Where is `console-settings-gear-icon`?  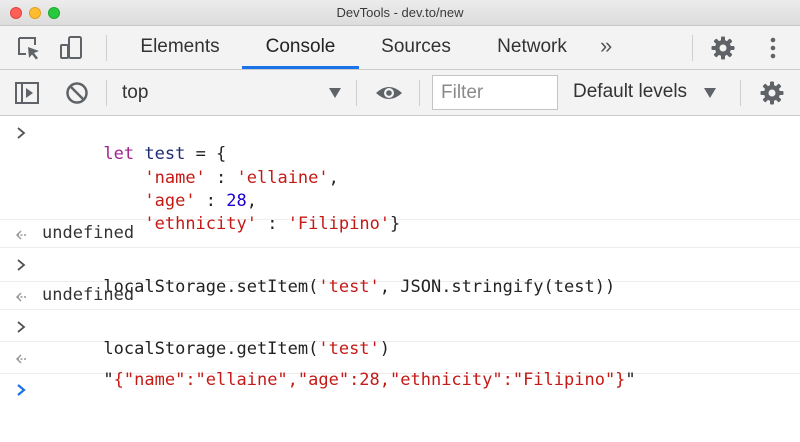 console-settings-gear-icon is located at coordinates (772, 93).